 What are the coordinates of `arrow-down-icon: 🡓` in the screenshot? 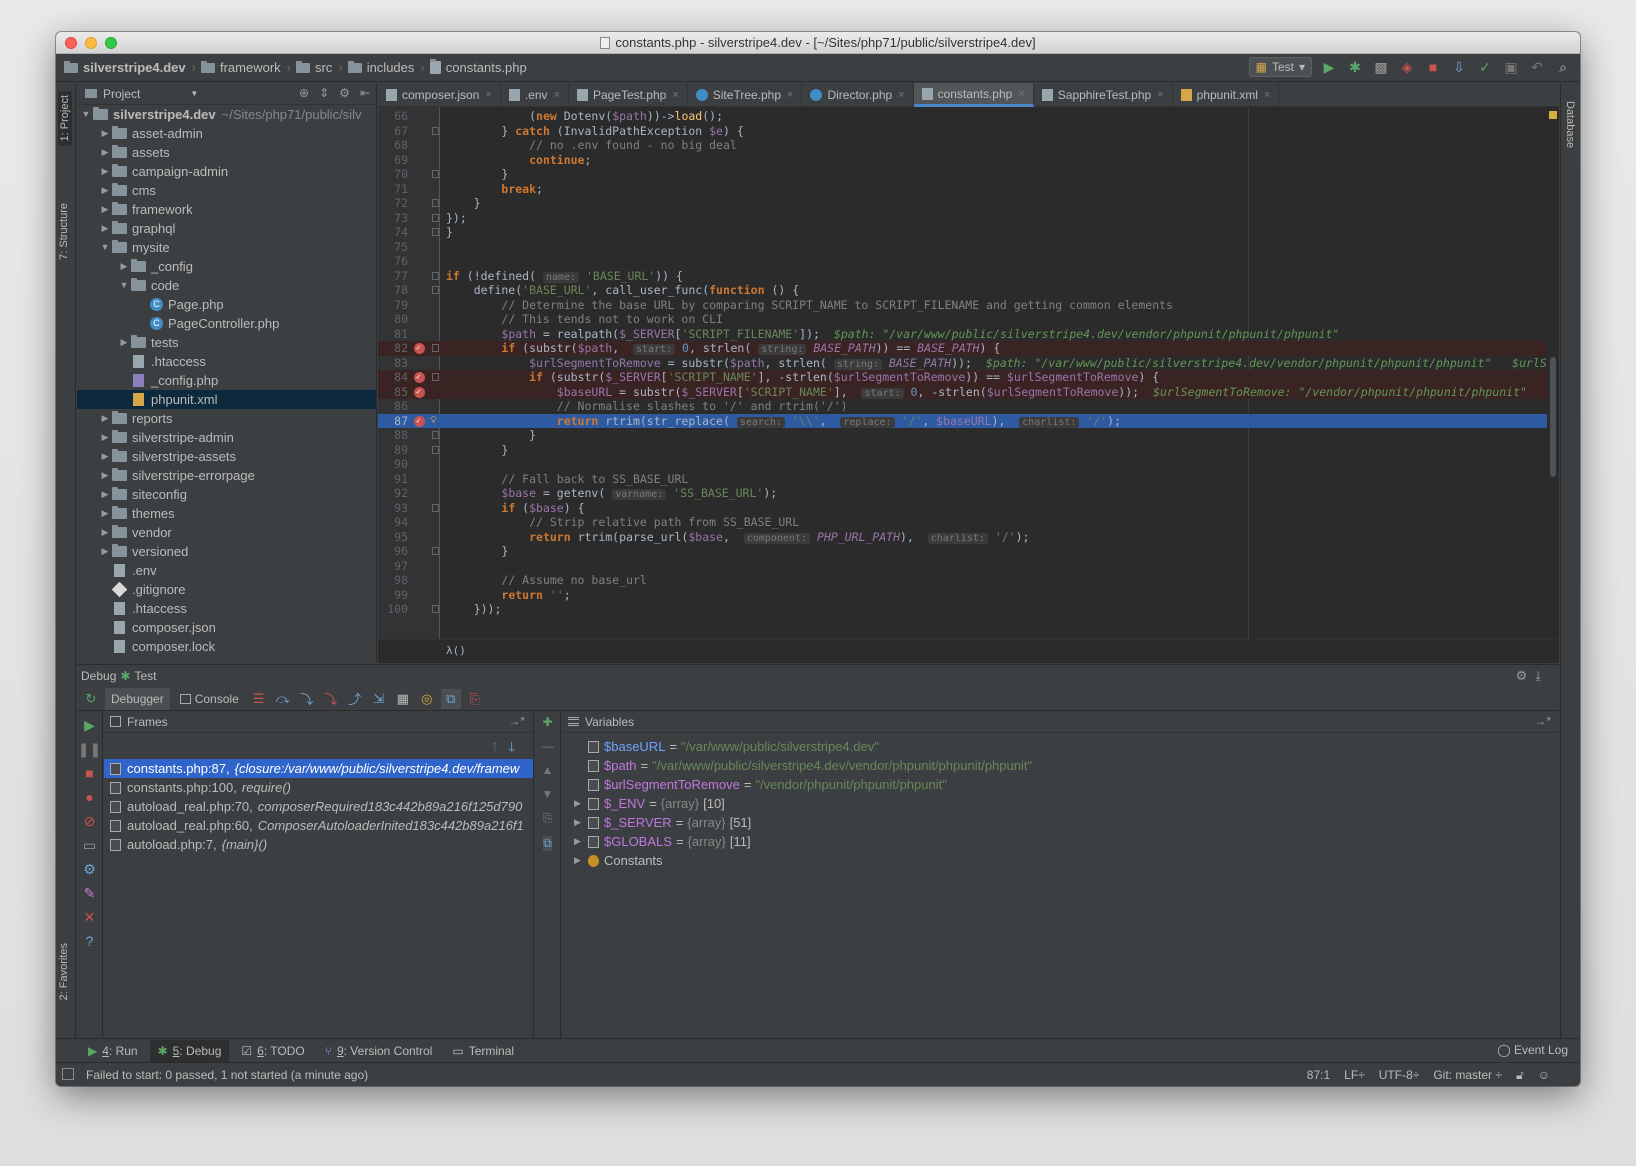 It's located at (516, 746).